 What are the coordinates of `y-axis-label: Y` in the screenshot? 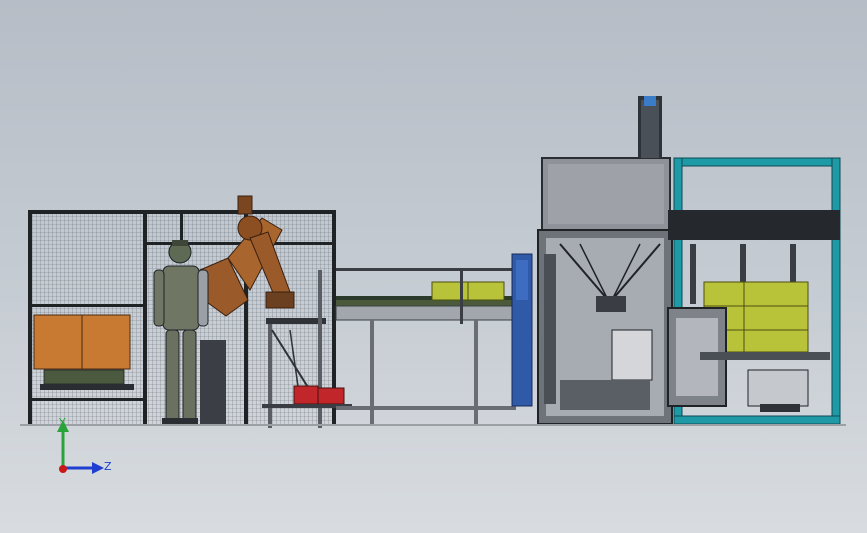 It's located at (62, 422).